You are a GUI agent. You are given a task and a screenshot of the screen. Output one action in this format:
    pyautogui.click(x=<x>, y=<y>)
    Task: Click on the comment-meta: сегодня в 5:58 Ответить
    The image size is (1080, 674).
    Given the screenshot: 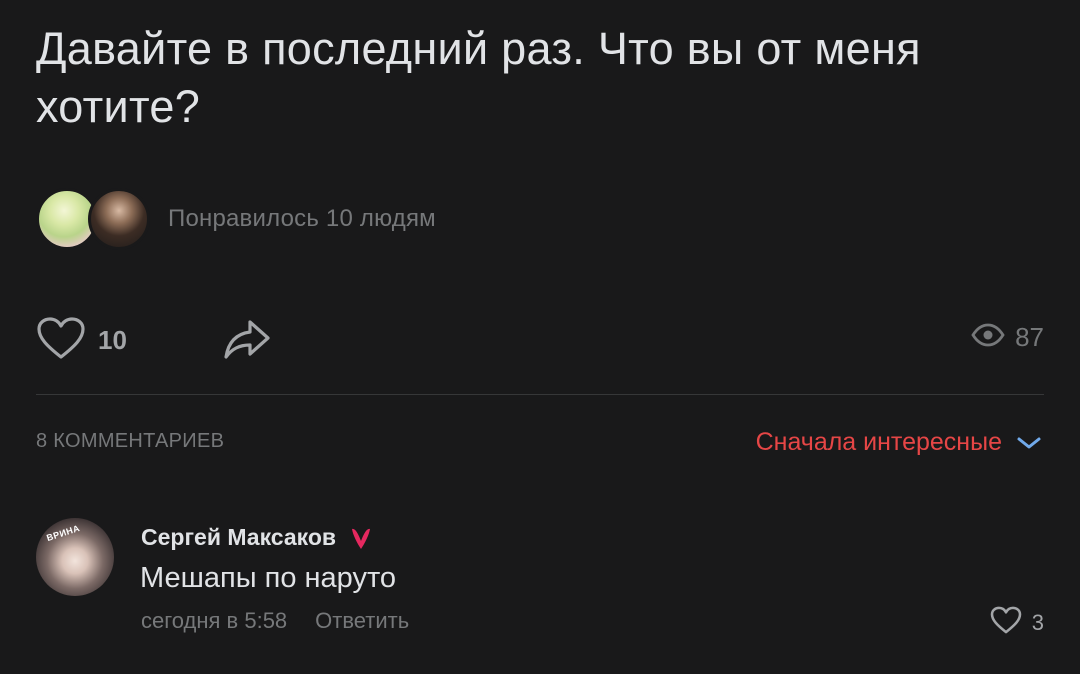 What is the action you would take?
    pyautogui.click(x=275, y=621)
    